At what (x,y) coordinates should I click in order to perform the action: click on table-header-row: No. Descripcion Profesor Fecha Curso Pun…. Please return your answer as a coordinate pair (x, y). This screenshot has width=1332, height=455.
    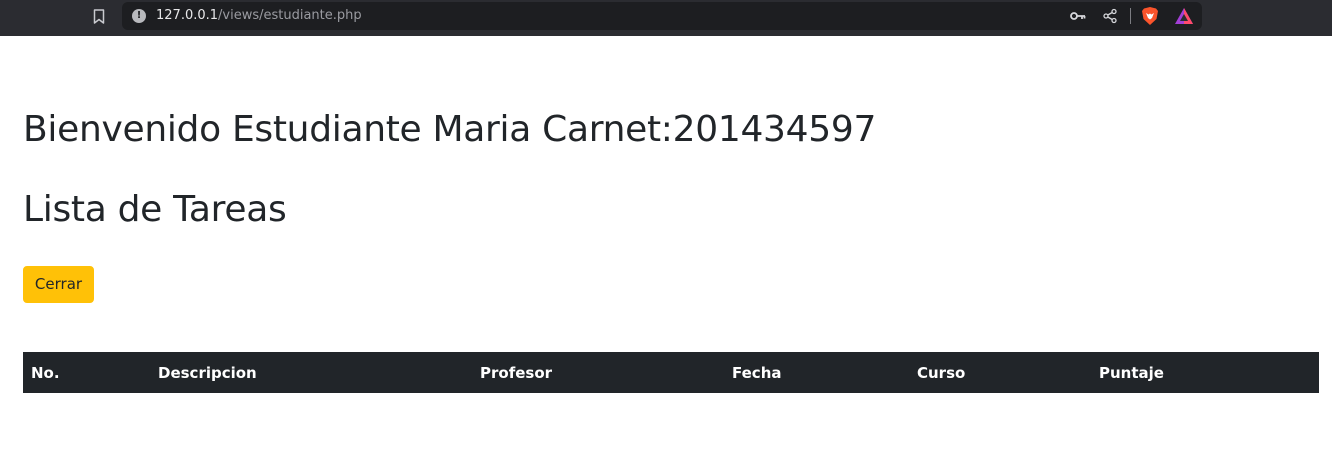
    Looking at the image, I should click on (671, 372).